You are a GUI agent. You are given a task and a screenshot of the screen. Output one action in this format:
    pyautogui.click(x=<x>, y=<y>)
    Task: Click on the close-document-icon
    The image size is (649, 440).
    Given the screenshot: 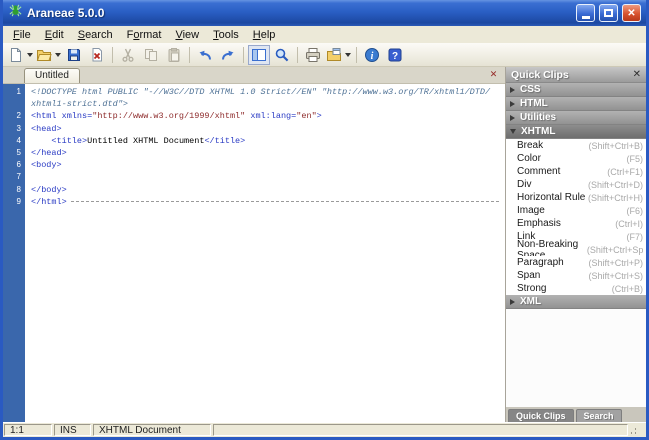 What is the action you would take?
    pyautogui.click(x=97, y=55)
    